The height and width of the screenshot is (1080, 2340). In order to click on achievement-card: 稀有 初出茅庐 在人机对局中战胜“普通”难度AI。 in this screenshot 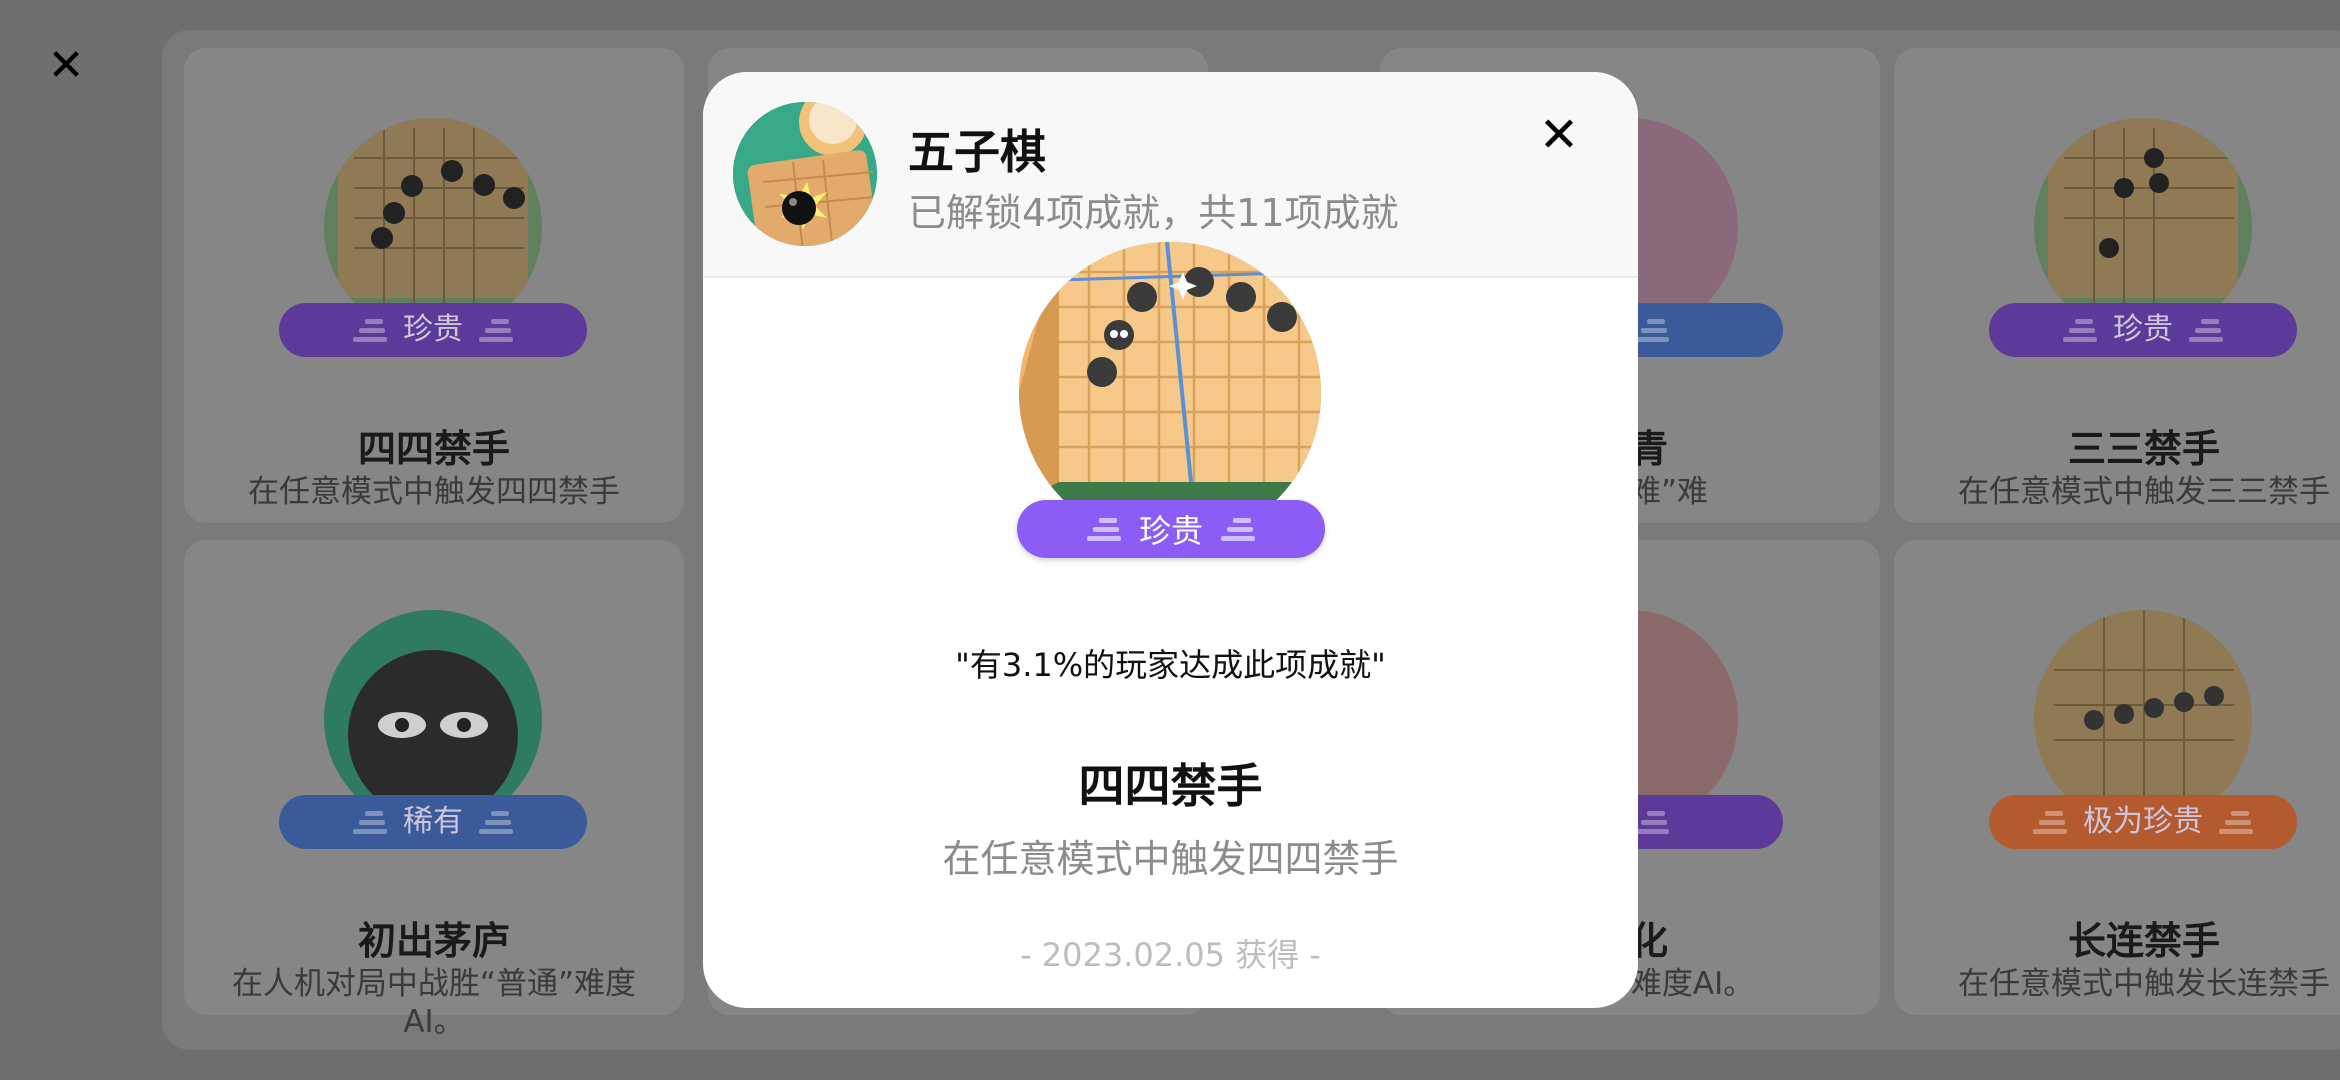, I will do `click(434, 790)`.